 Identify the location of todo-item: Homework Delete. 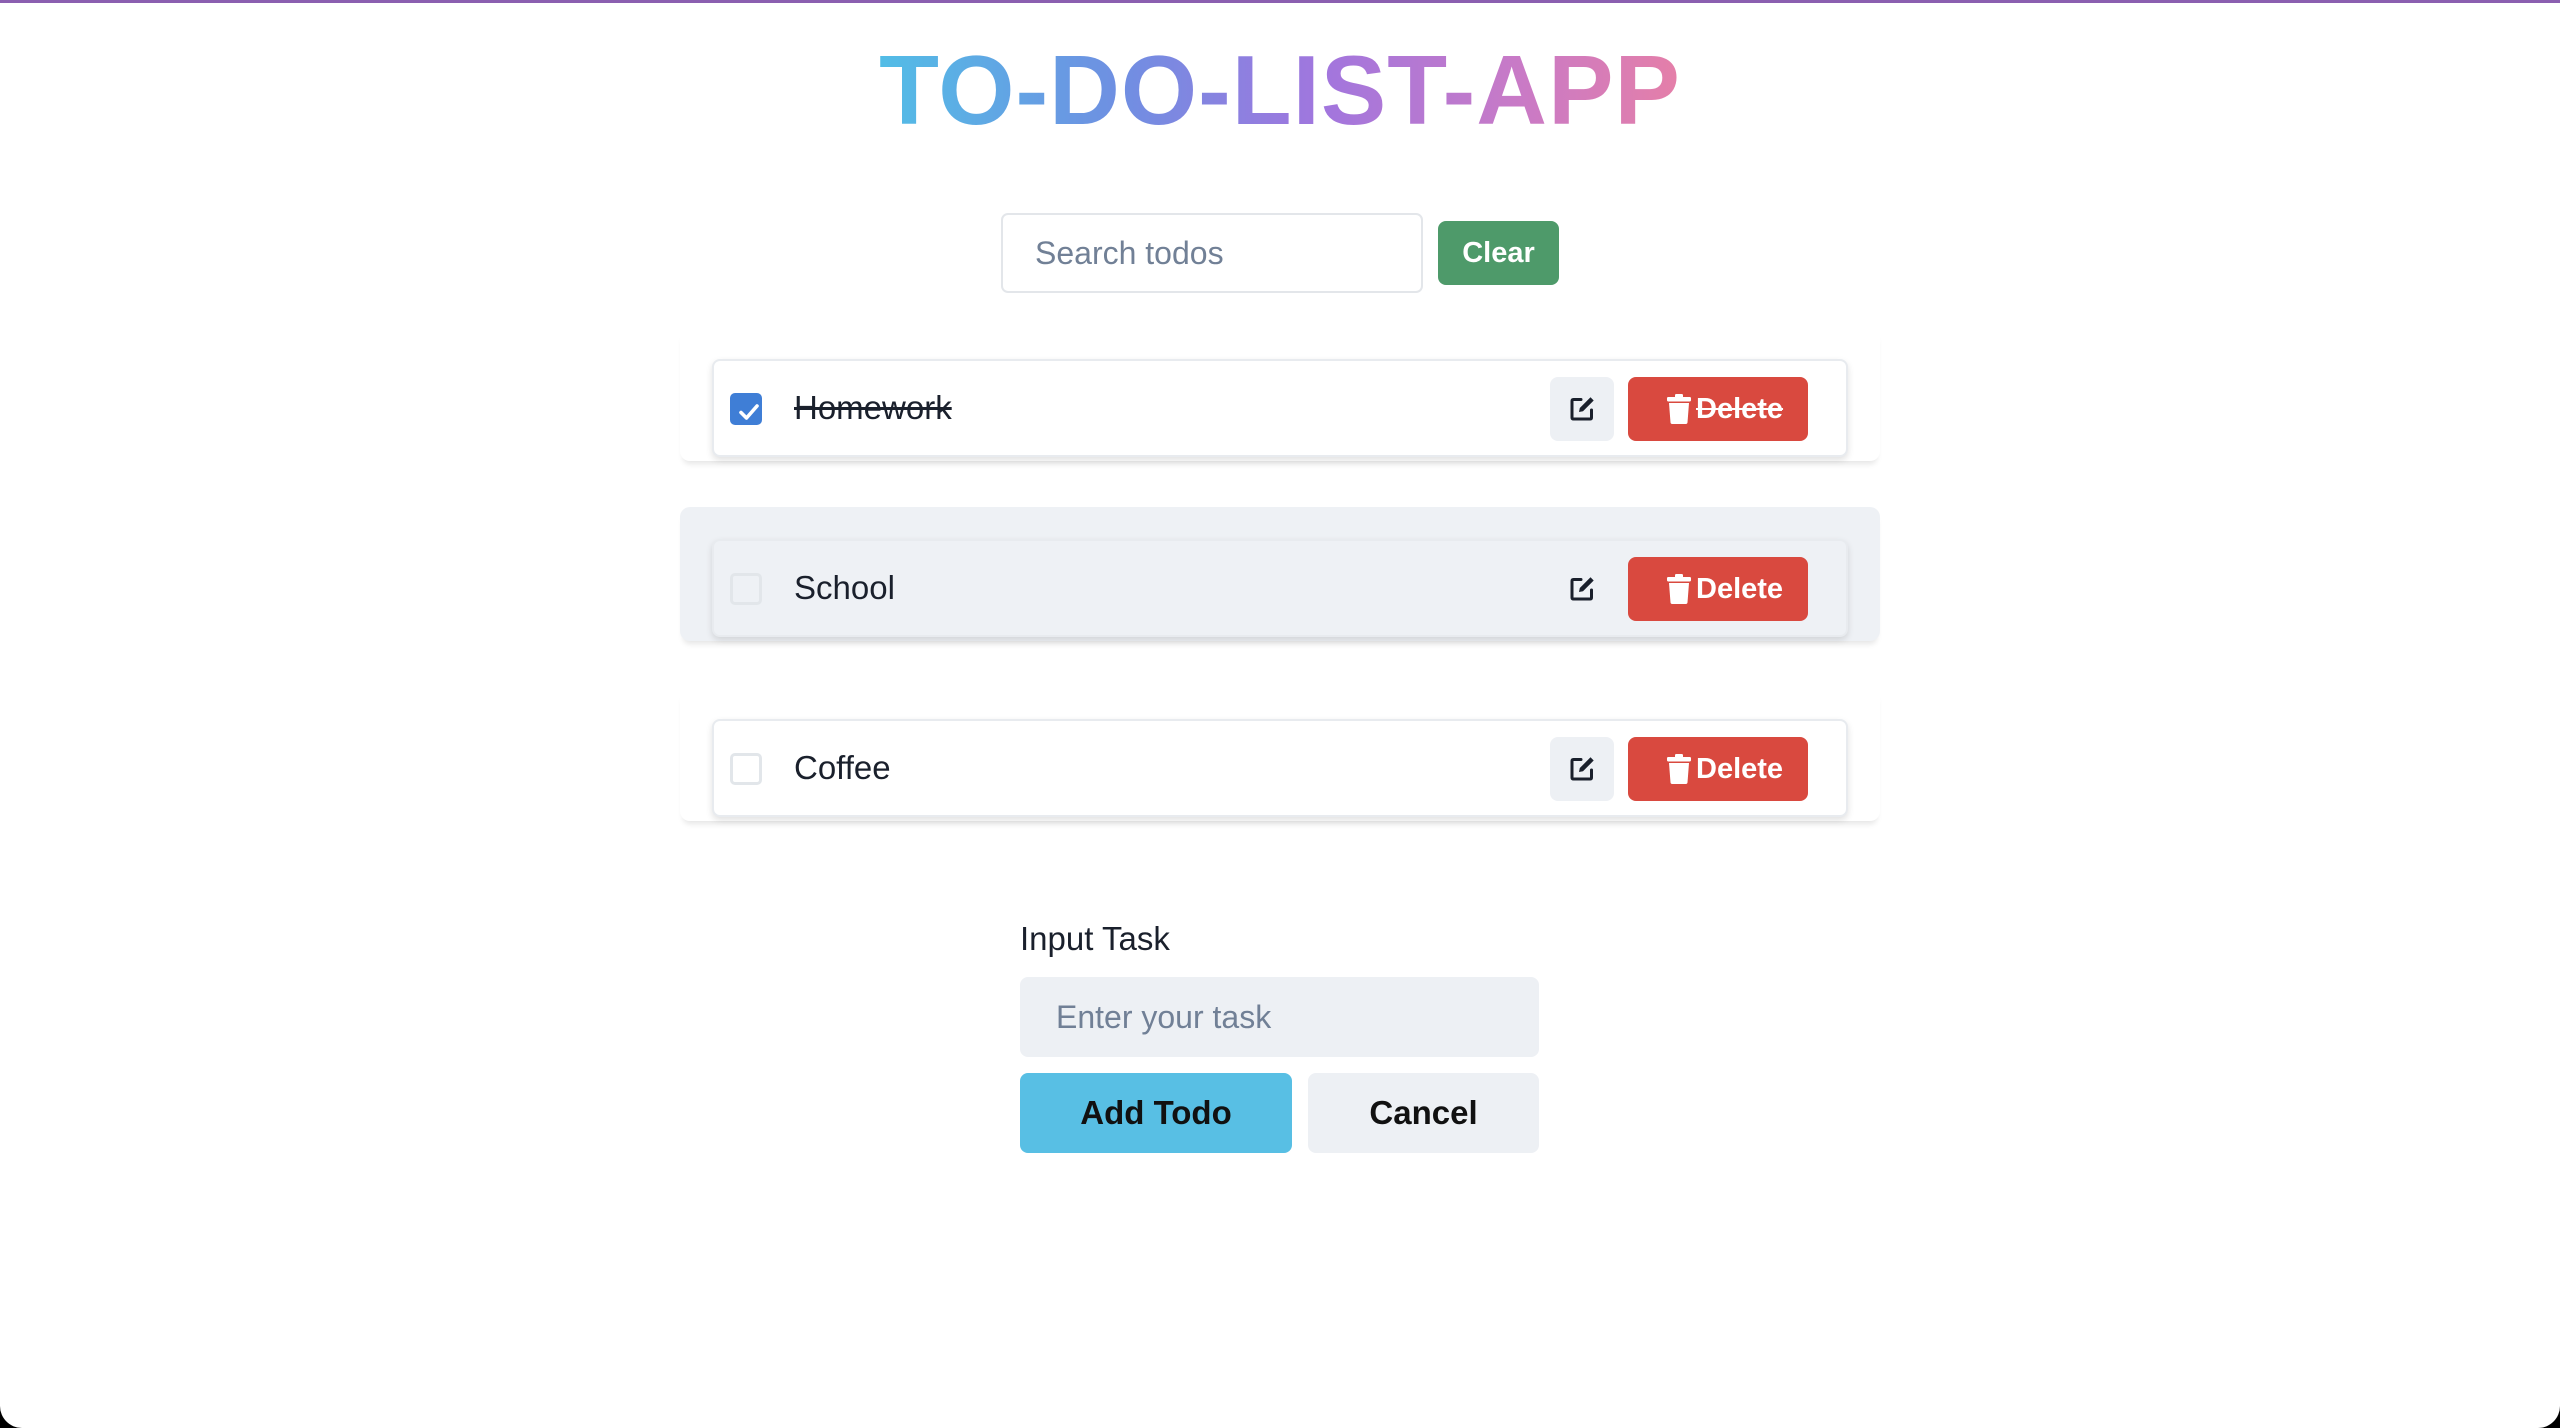
(1280, 394).